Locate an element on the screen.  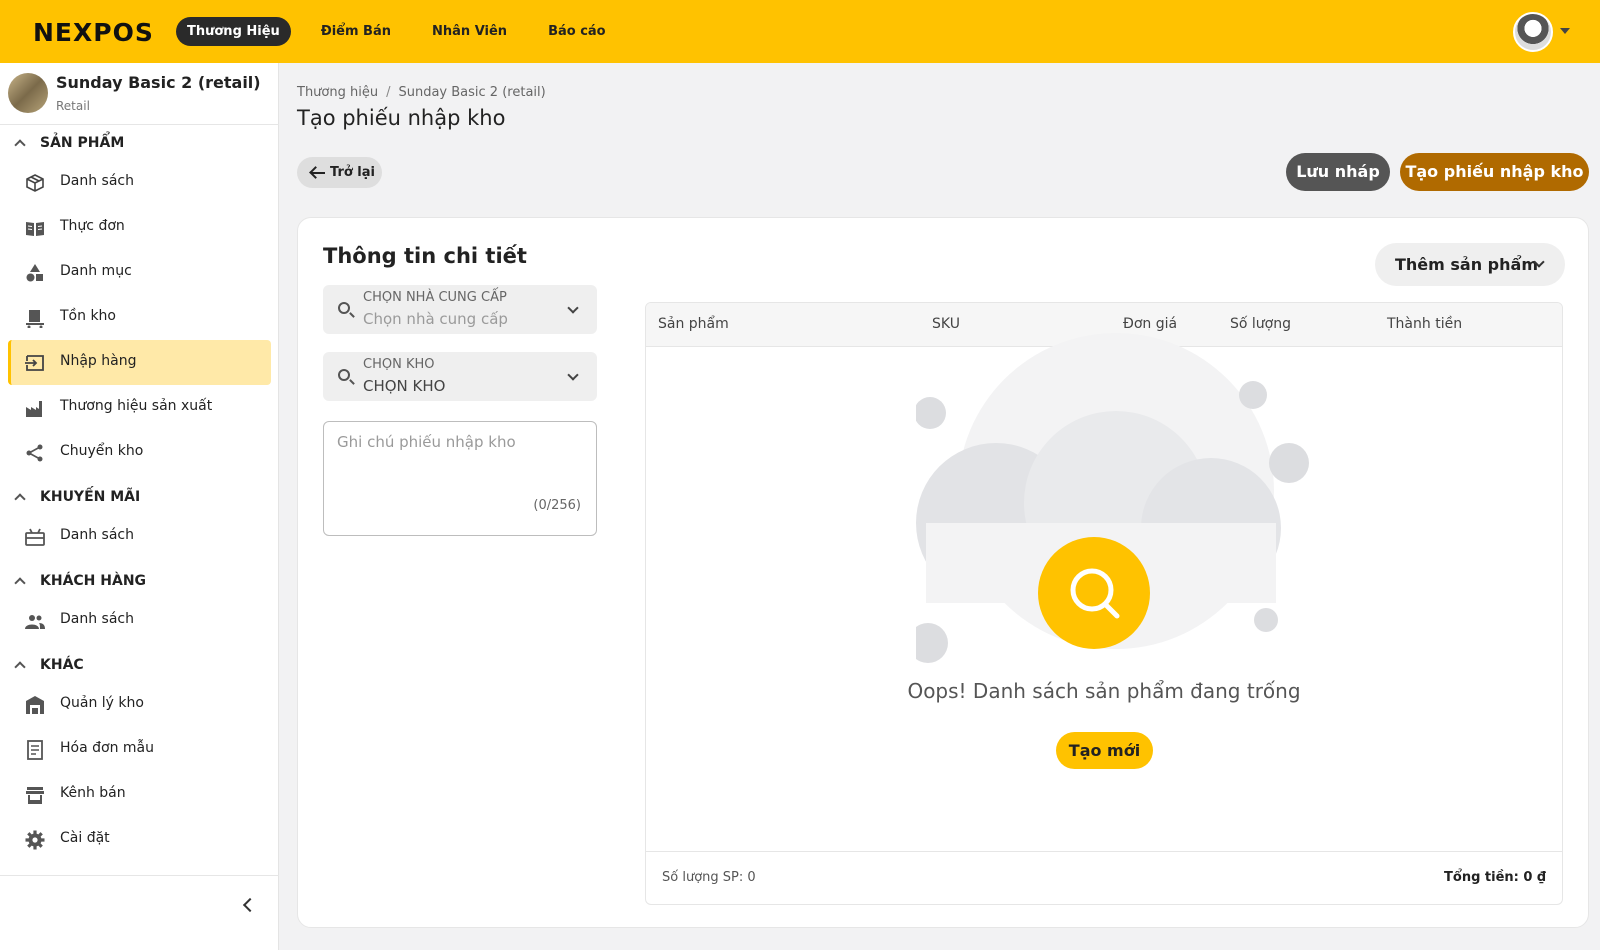
factory-icon is located at coordinates (34, 409).